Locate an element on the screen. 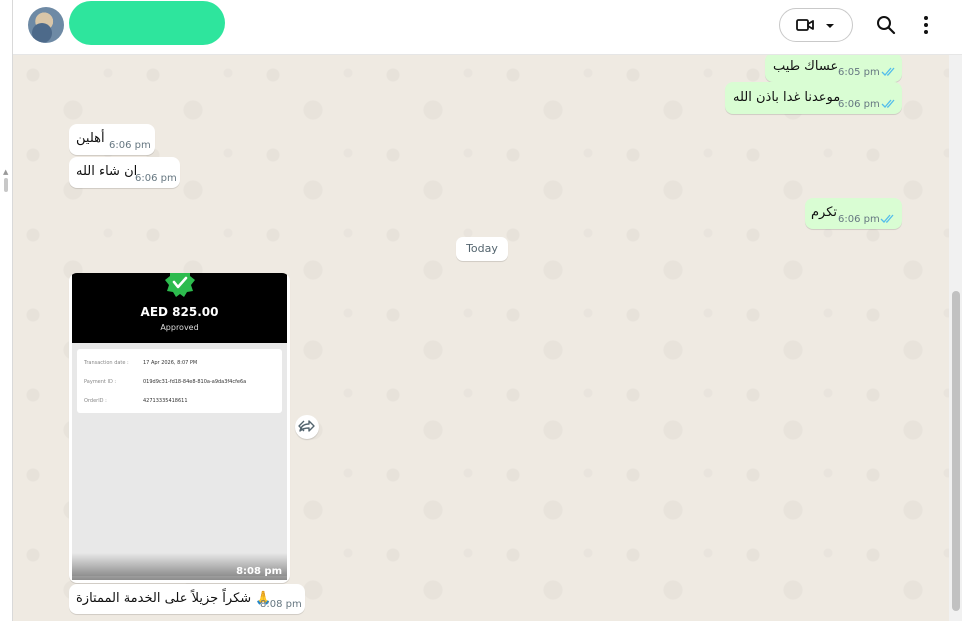 The width and height of the screenshot is (962, 621). receipt-value: 17 Apr 2026, 8:07 PM is located at coordinates (170, 363).